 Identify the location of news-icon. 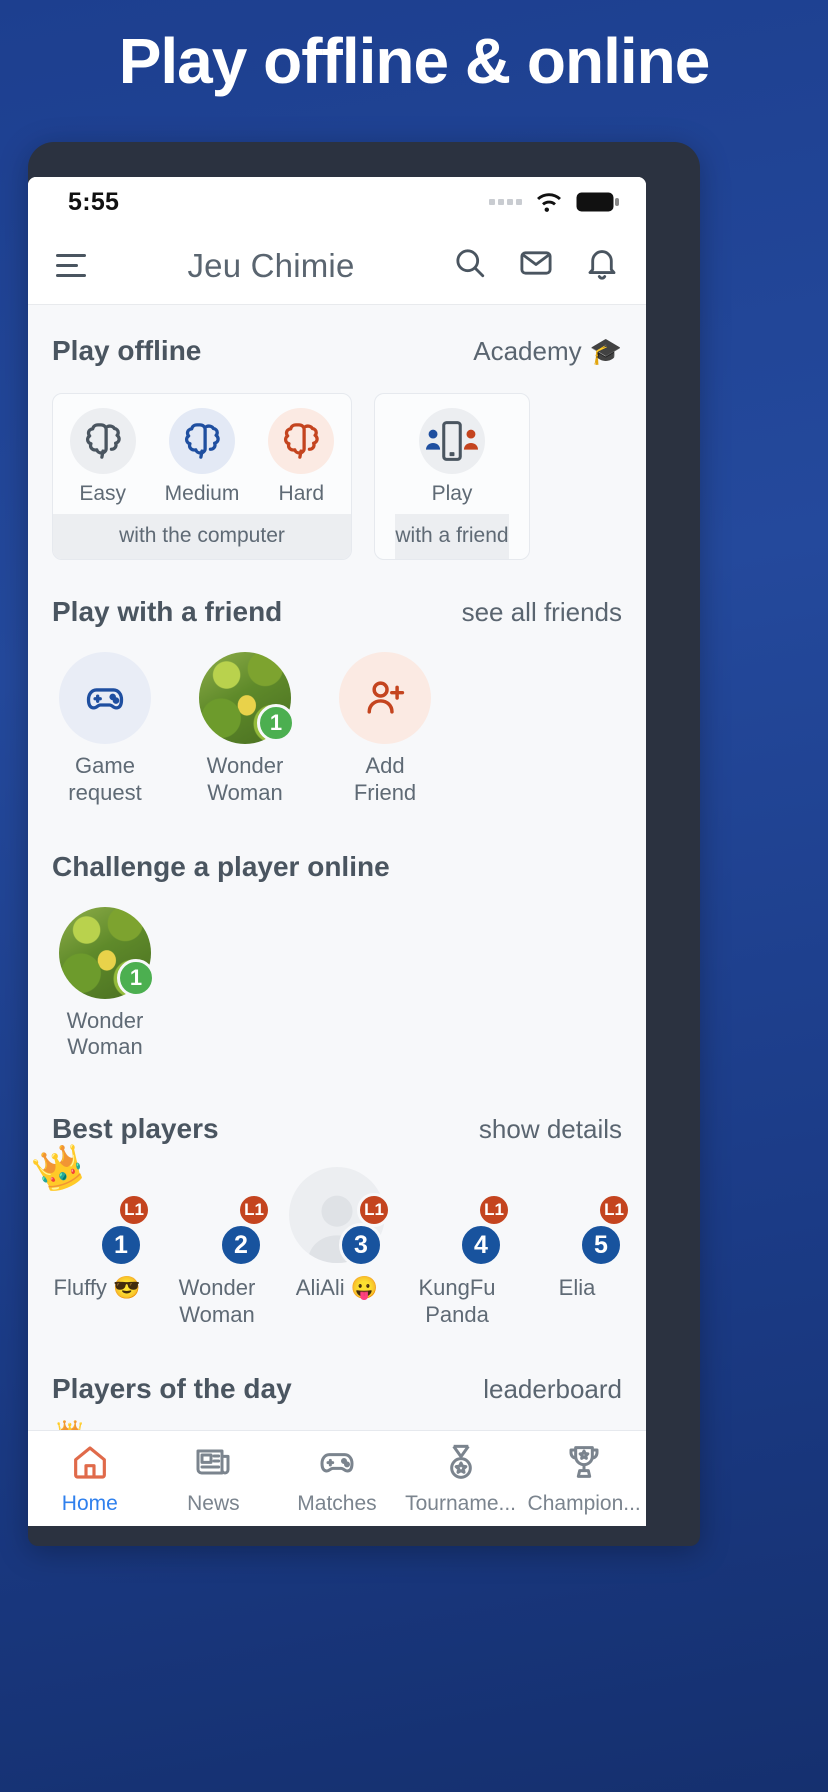
(213, 1464).